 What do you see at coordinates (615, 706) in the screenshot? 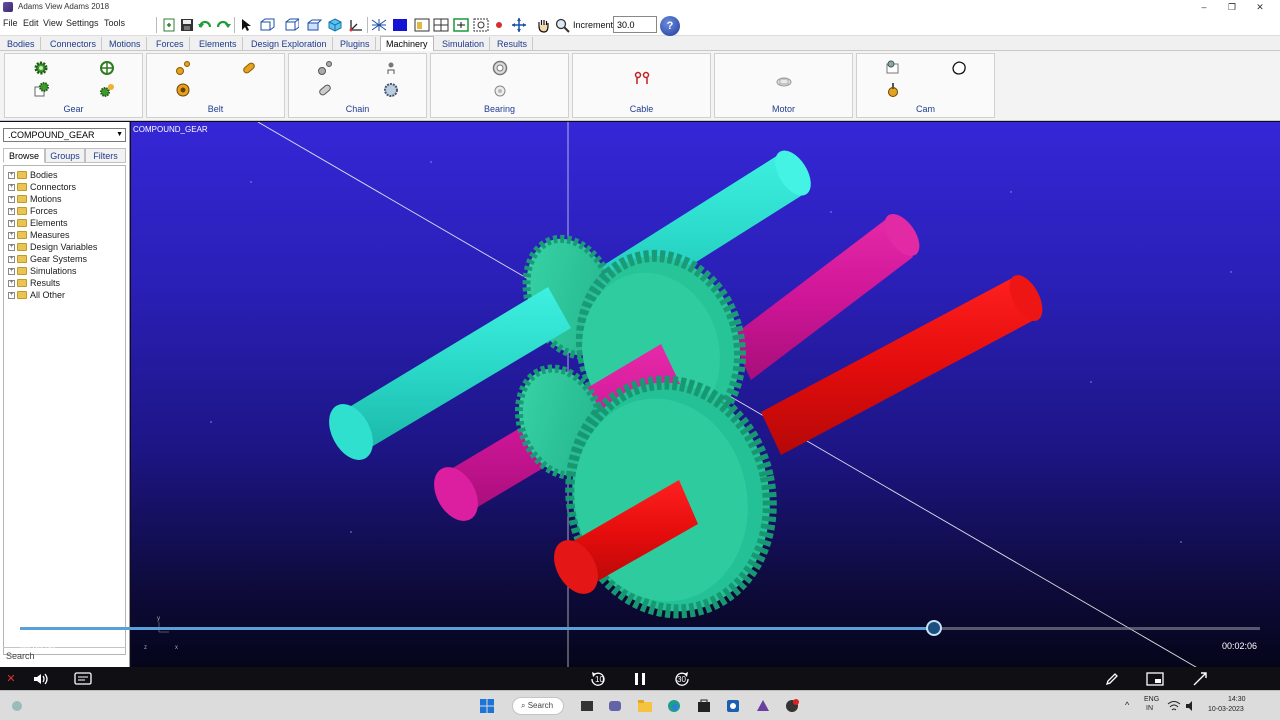
I see `teams-chat-icon` at bounding box center [615, 706].